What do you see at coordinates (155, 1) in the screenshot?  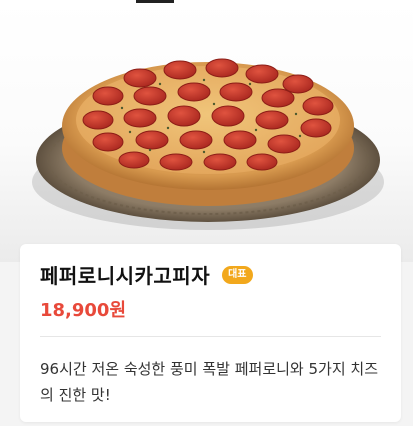 I see `page-indicator` at bounding box center [155, 1].